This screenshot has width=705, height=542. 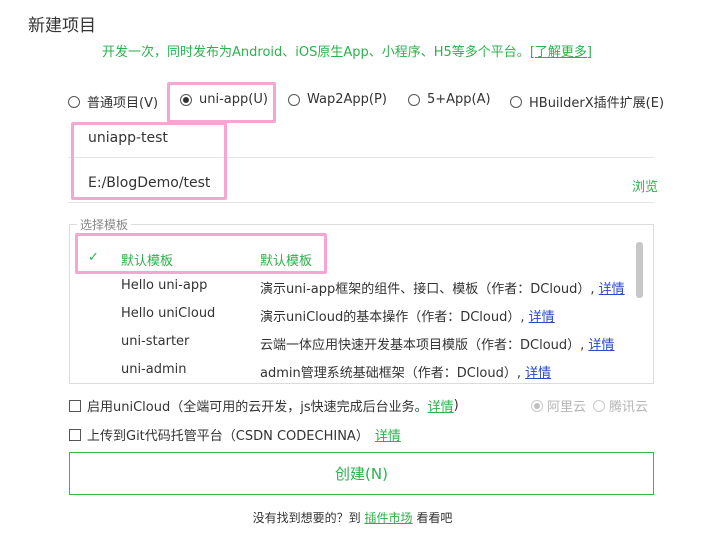 I want to click on browse-button: 浏览, so click(x=645, y=185).